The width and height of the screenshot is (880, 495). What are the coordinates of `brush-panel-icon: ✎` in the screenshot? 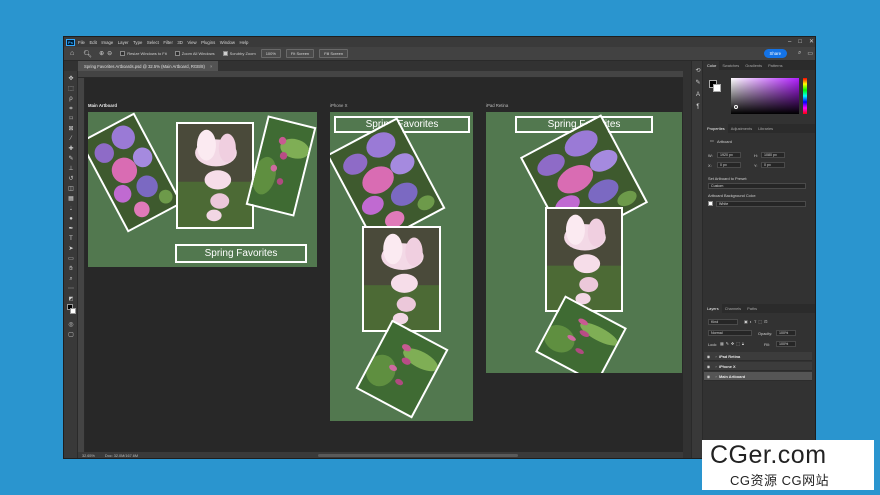 It's located at (698, 83).